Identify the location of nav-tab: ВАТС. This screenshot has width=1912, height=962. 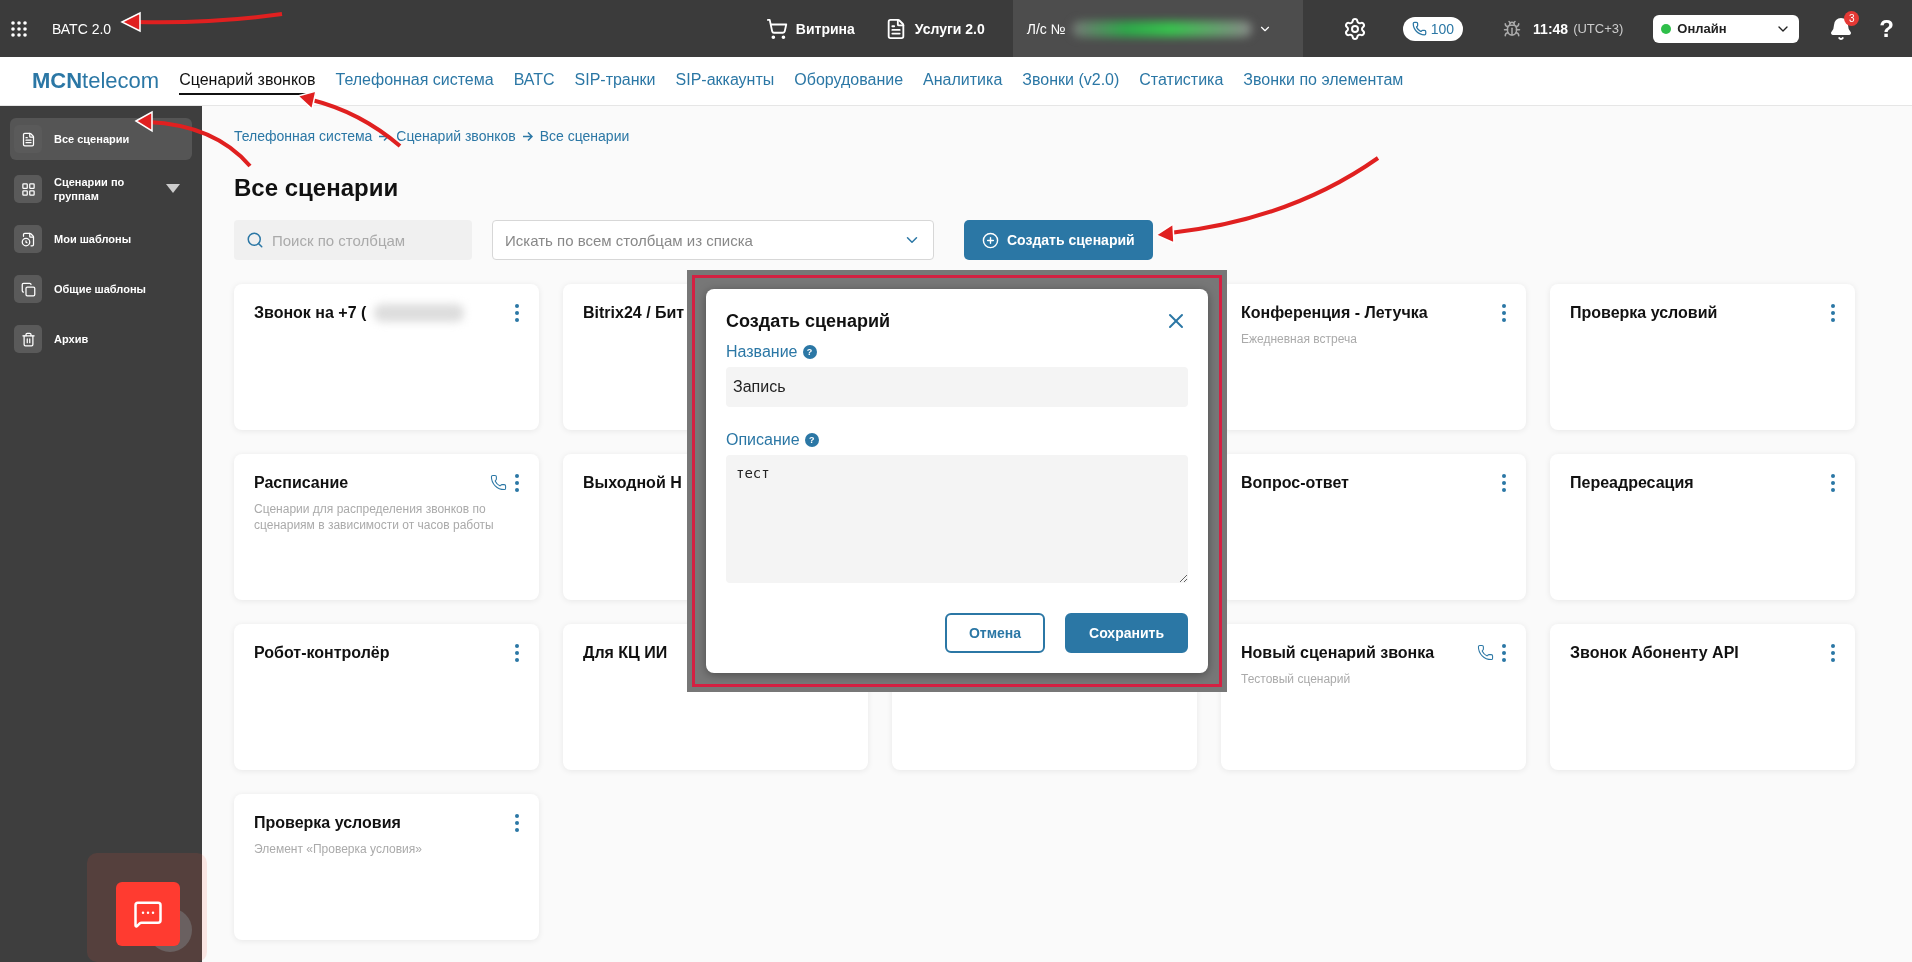
(534, 81).